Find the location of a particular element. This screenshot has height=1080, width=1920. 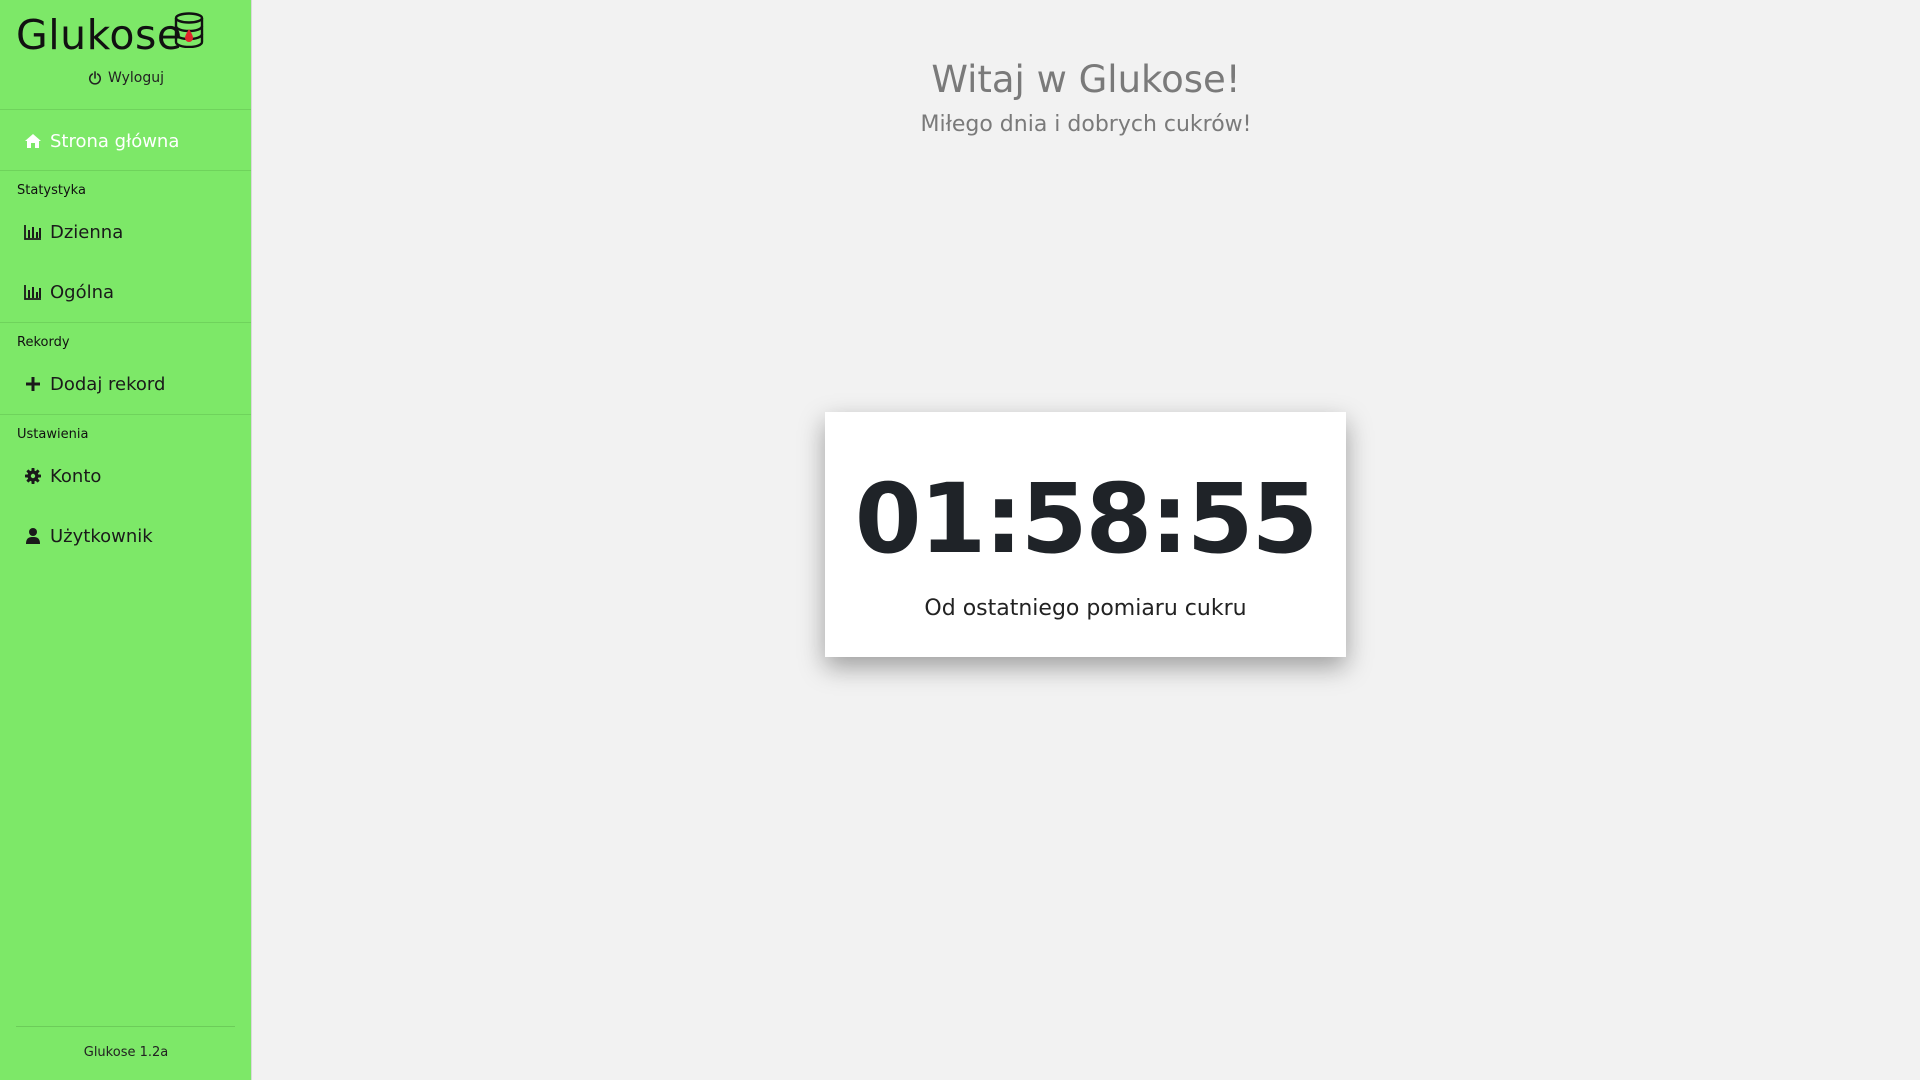

logout-button: Wyloguj is located at coordinates (126, 78).